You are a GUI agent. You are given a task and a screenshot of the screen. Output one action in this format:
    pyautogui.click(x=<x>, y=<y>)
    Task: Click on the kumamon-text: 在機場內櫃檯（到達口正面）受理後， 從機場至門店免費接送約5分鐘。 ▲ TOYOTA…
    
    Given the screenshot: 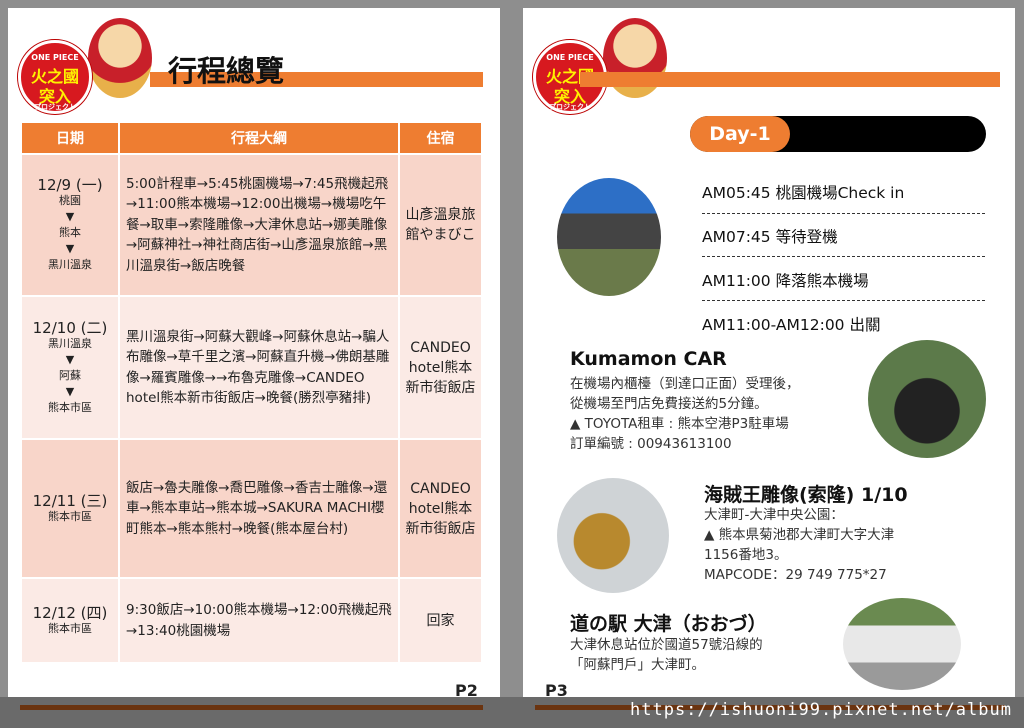 What is the action you would take?
    pyautogui.click(x=685, y=414)
    